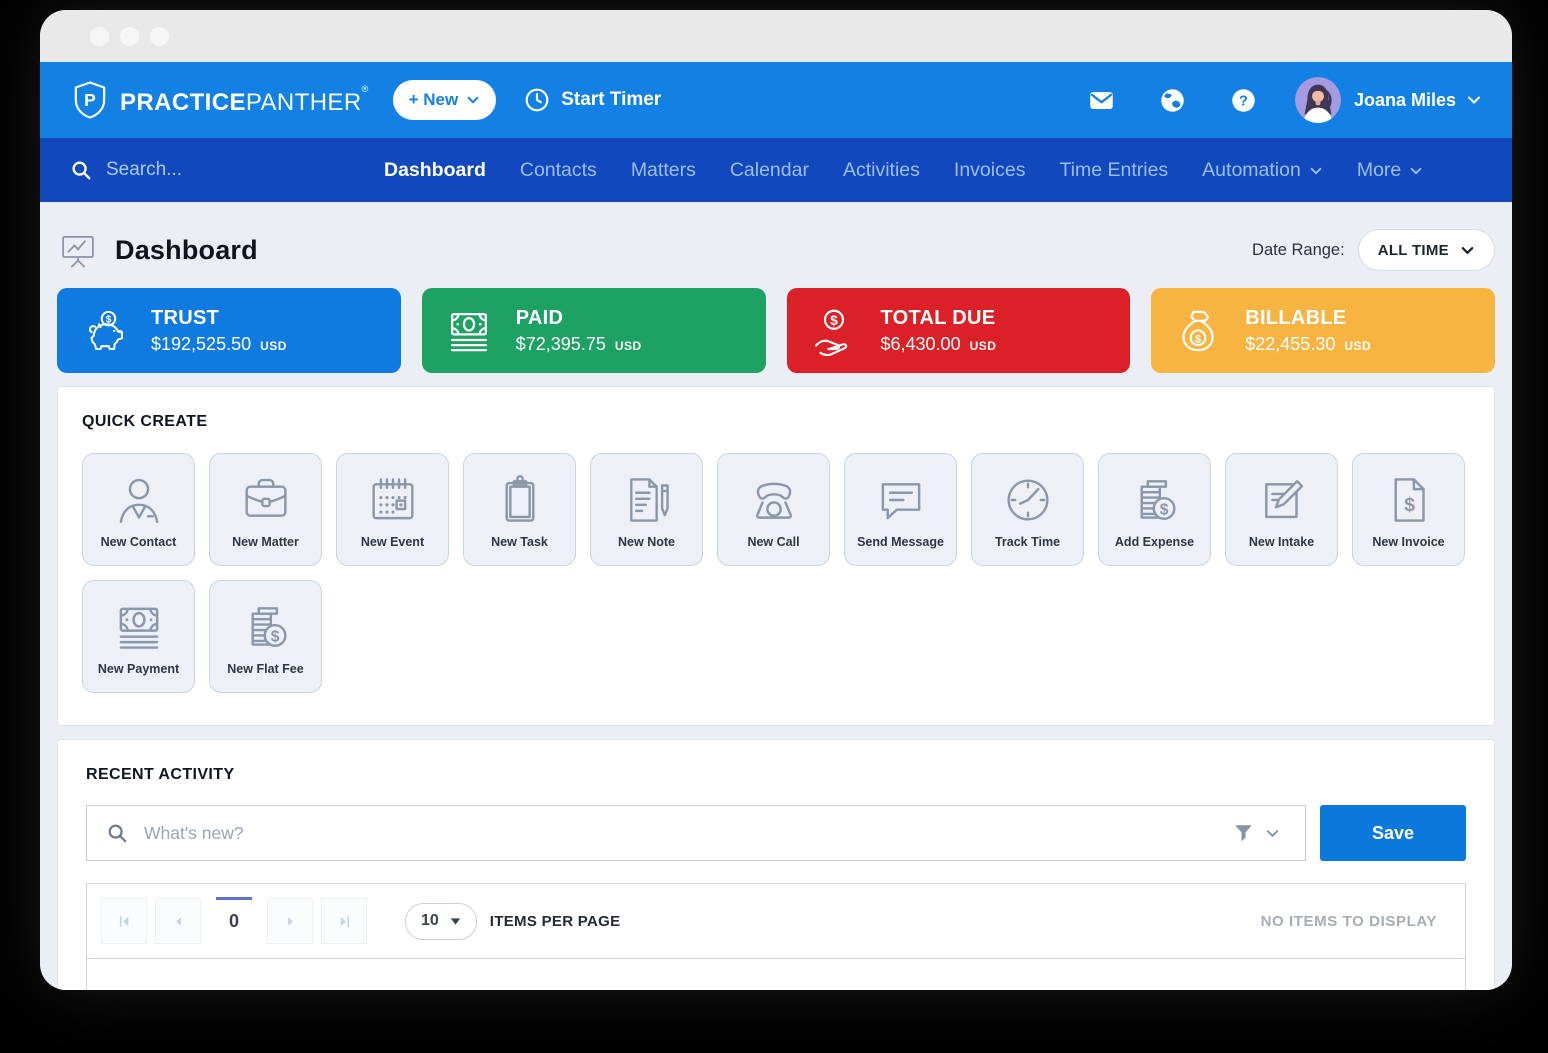 The height and width of the screenshot is (1053, 1548). What do you see at coordinates (145, 421) in the screenshot?
I see `quick-create-title: QUICK CREATE` at bounding box center [145, 421].